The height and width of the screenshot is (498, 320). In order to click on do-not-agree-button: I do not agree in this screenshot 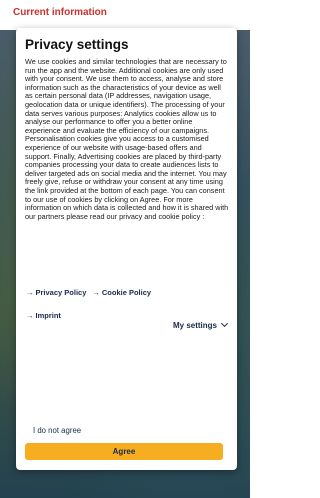, I will do `click(57, 430)`.